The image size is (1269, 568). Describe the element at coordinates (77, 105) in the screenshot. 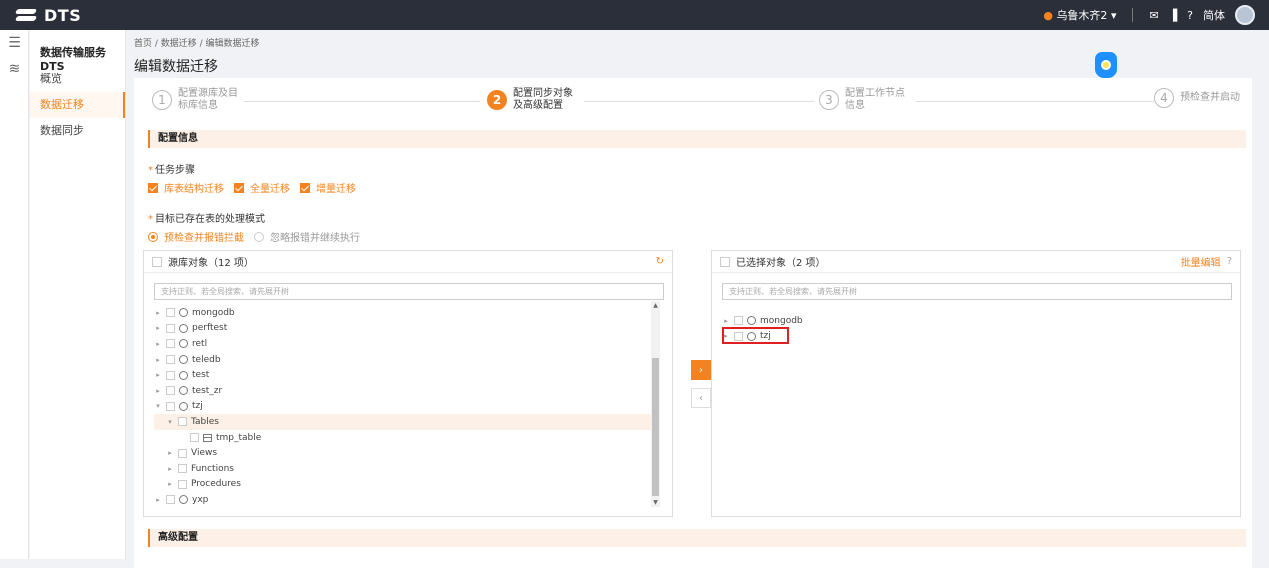

I see `sidebar-item-data-migration: 数据迁移` at that location.